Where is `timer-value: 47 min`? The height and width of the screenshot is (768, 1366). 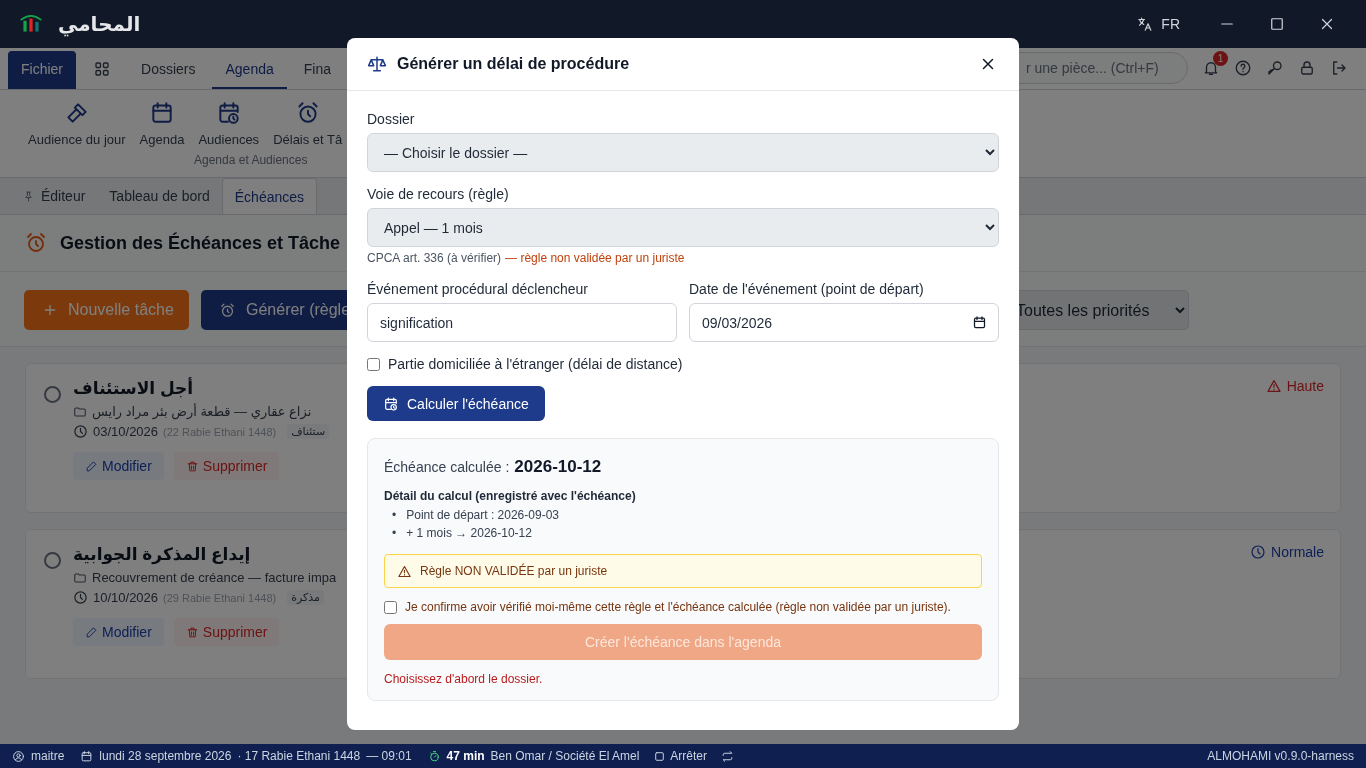 timer-value: 47 min is located at coordinates (465, 756).